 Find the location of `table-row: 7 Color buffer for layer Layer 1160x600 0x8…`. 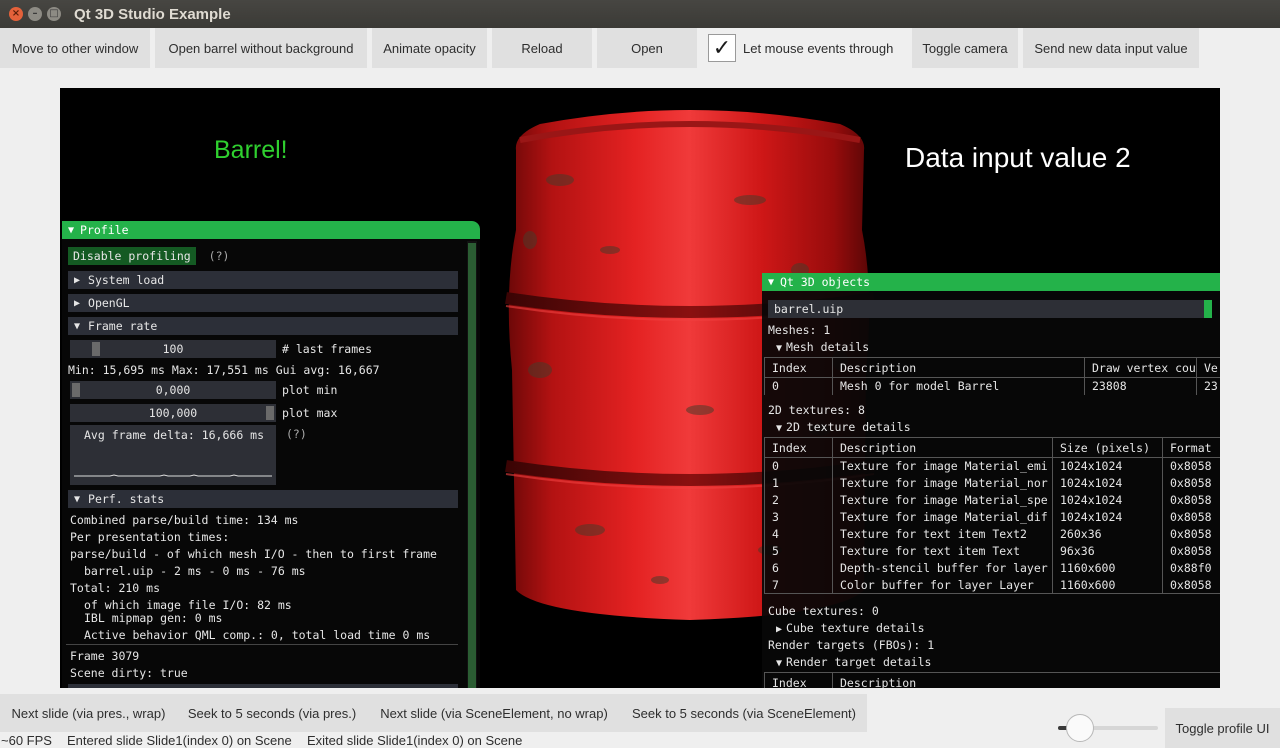

table-row: 7 Color buffer for layer Layer 1160x600 0x8… is located at coordinates (992, 585).